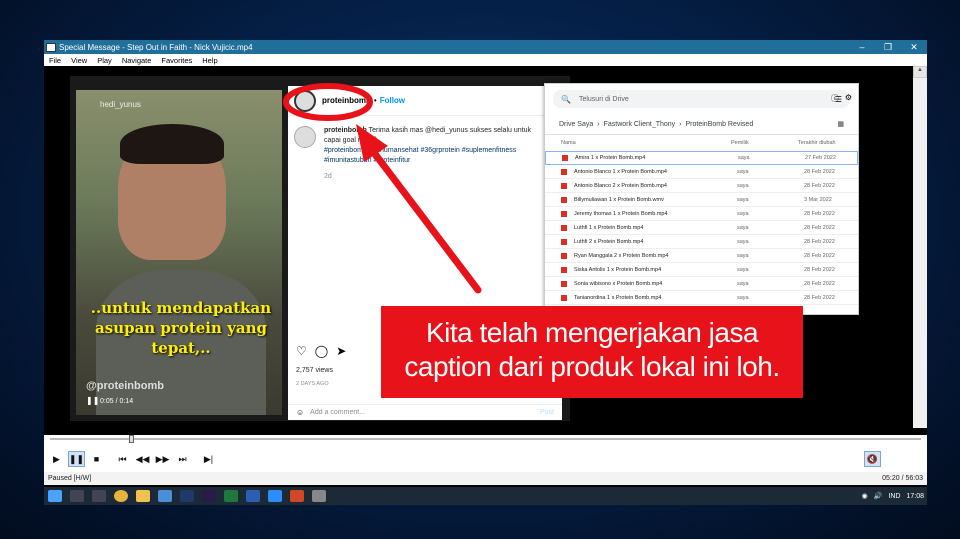 The height and width of the screenshot is (539, 960). I want to click on grid-view-icon: ▦, so click(840, 124).